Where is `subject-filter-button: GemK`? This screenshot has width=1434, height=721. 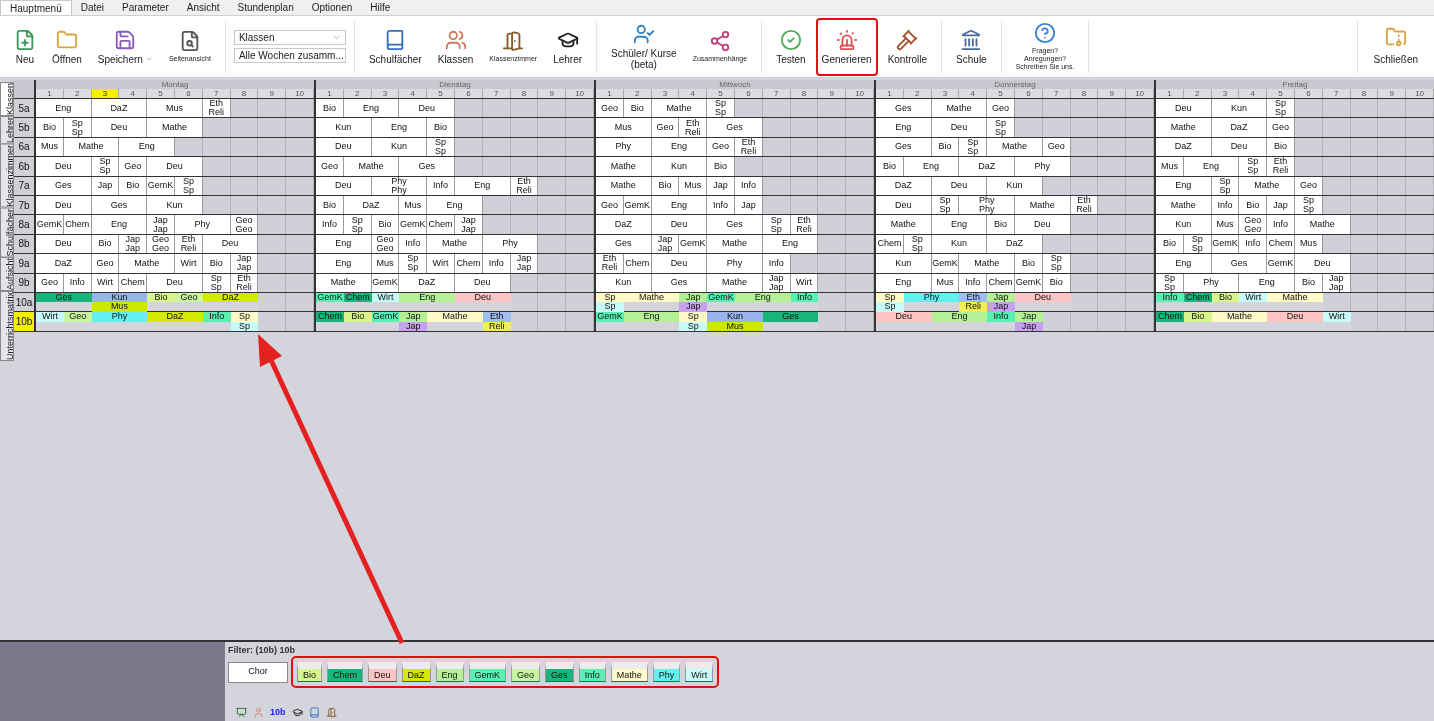
subject-filter-button: GemK is located at coordinates (487, 672).